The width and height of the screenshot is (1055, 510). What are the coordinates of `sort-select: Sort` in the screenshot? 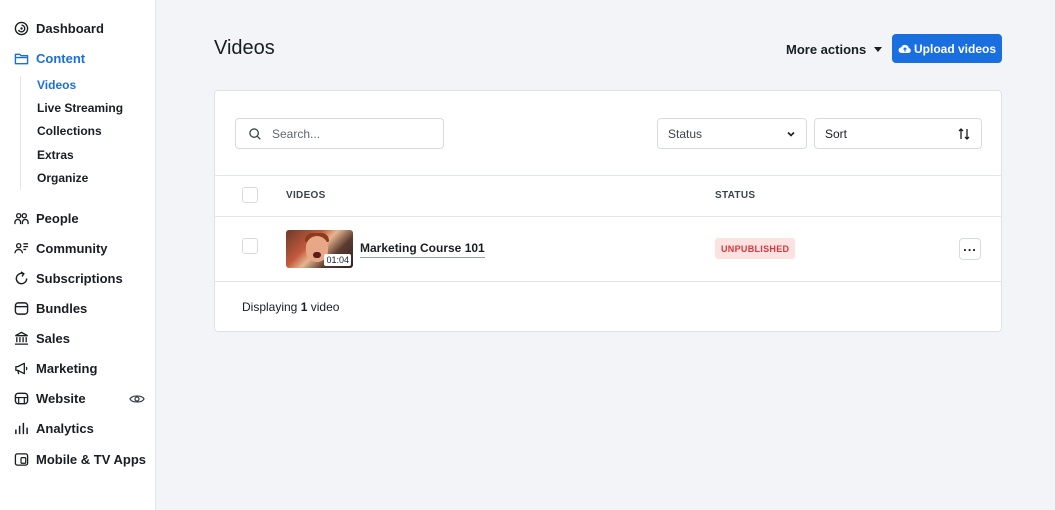 It's located at (898, 133).